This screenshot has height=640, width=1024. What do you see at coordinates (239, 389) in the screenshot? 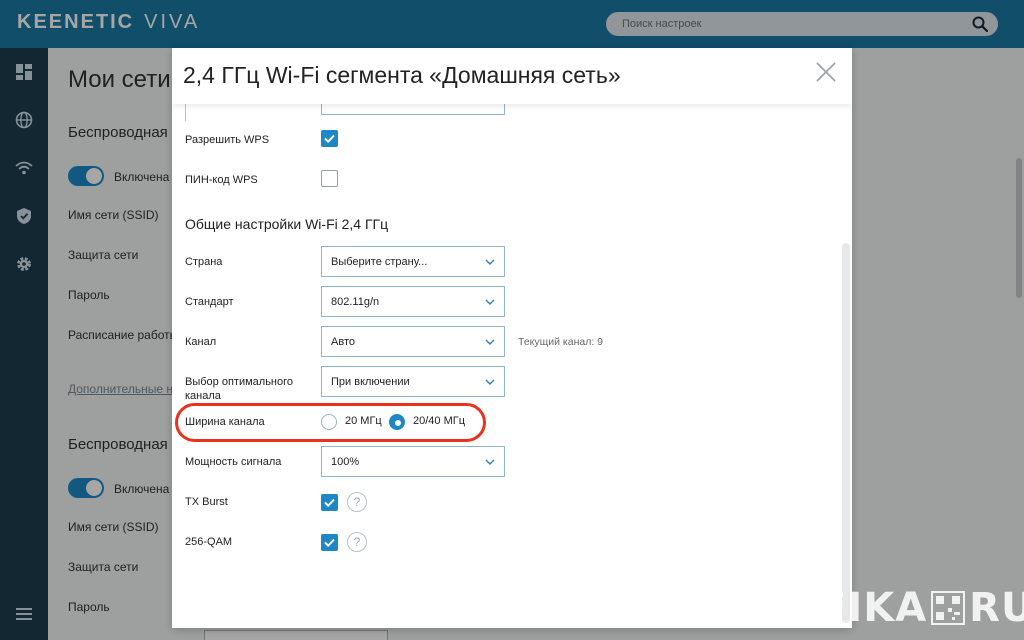
I see `optimal-channel-label: Выбор оптимального канала` at bounding box center [239, 389].